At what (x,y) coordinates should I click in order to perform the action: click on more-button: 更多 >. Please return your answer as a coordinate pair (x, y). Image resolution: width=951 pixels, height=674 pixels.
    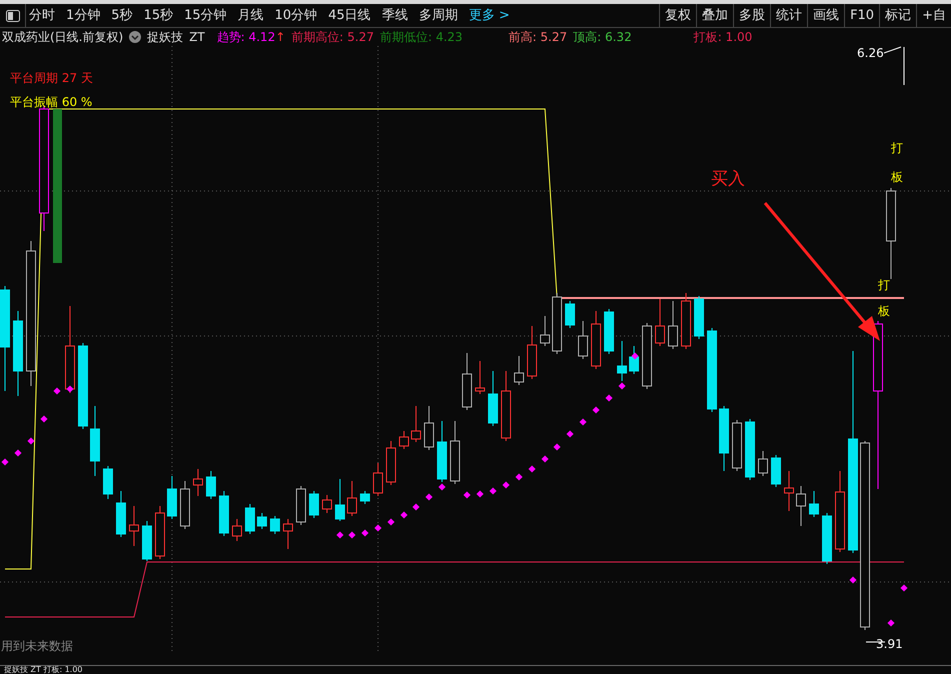
    Looking at the image, I should click on (489, 16).